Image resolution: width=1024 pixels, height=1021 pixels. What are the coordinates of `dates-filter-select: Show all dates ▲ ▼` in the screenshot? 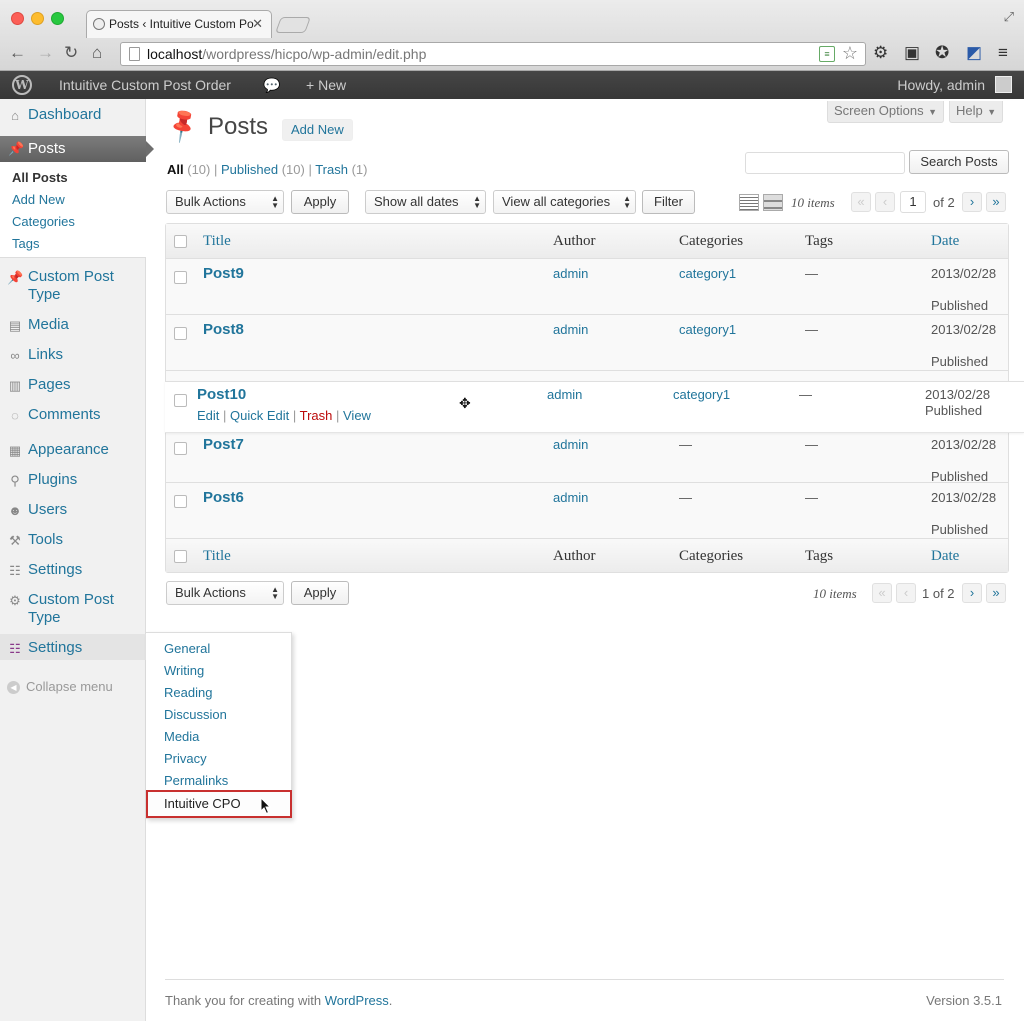 It's located at (425, 202).